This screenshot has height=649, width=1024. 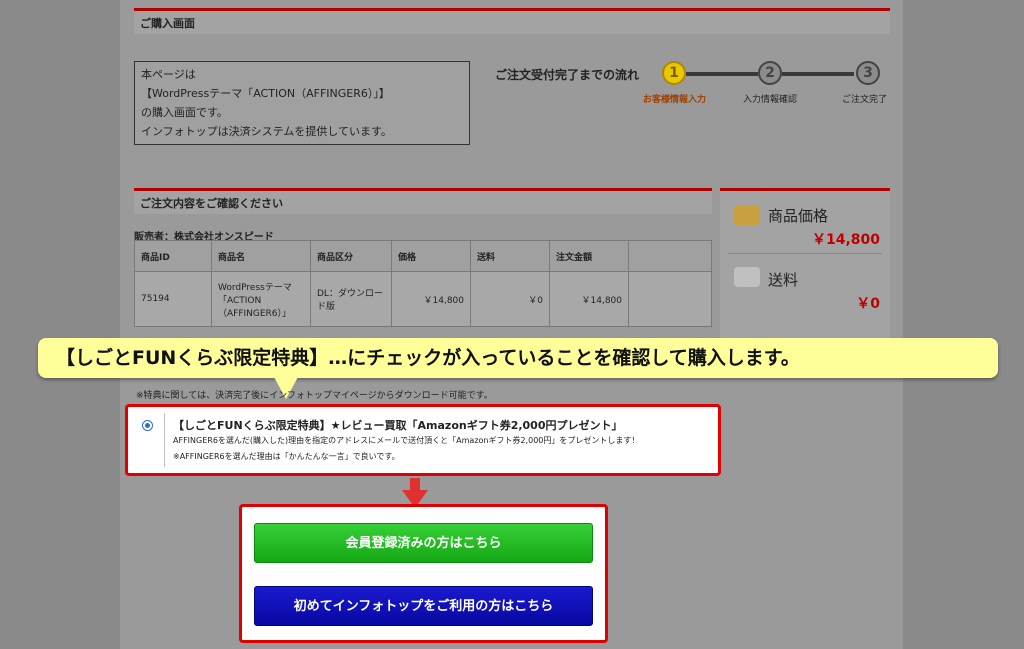 What do you see at coordinates (265, 93) in the screenshot?
I see `info-line: 【WordPressテーマ「ACTION（AFFINGER6）」】` at bounding box center [265, 93].